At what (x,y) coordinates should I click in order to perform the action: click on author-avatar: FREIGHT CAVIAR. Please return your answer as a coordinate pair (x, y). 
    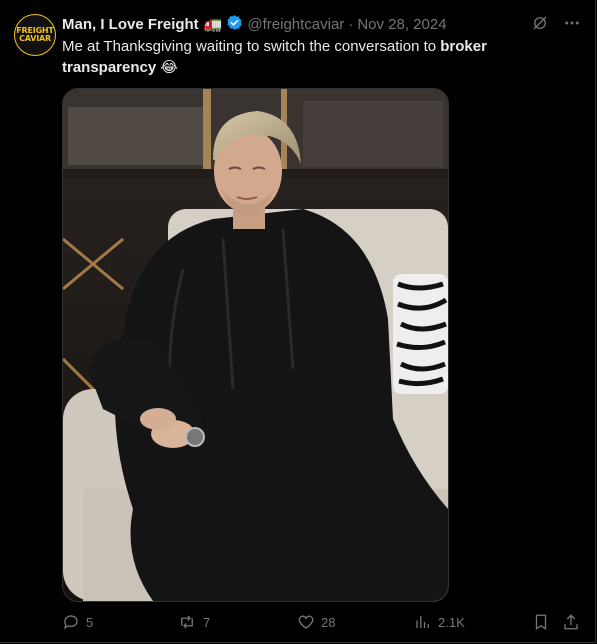
    Looking at the image, I should click on (35, 35).